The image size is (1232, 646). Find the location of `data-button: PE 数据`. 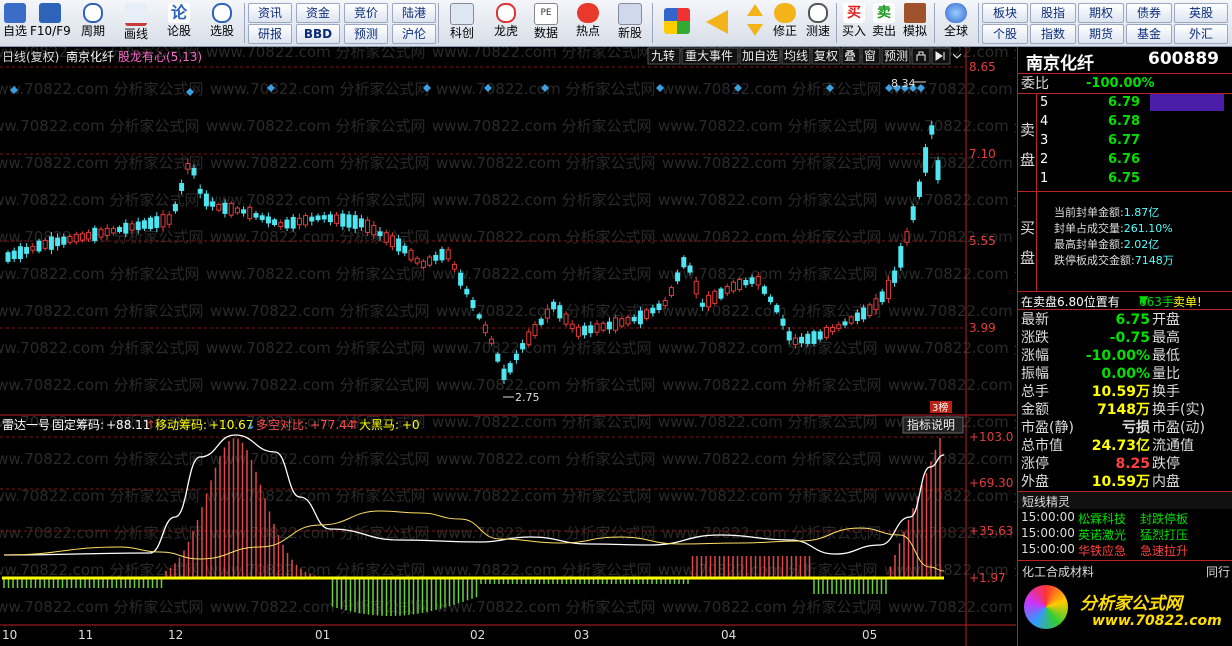

data-button: PE 数据 is located at coordinates (546, 23).